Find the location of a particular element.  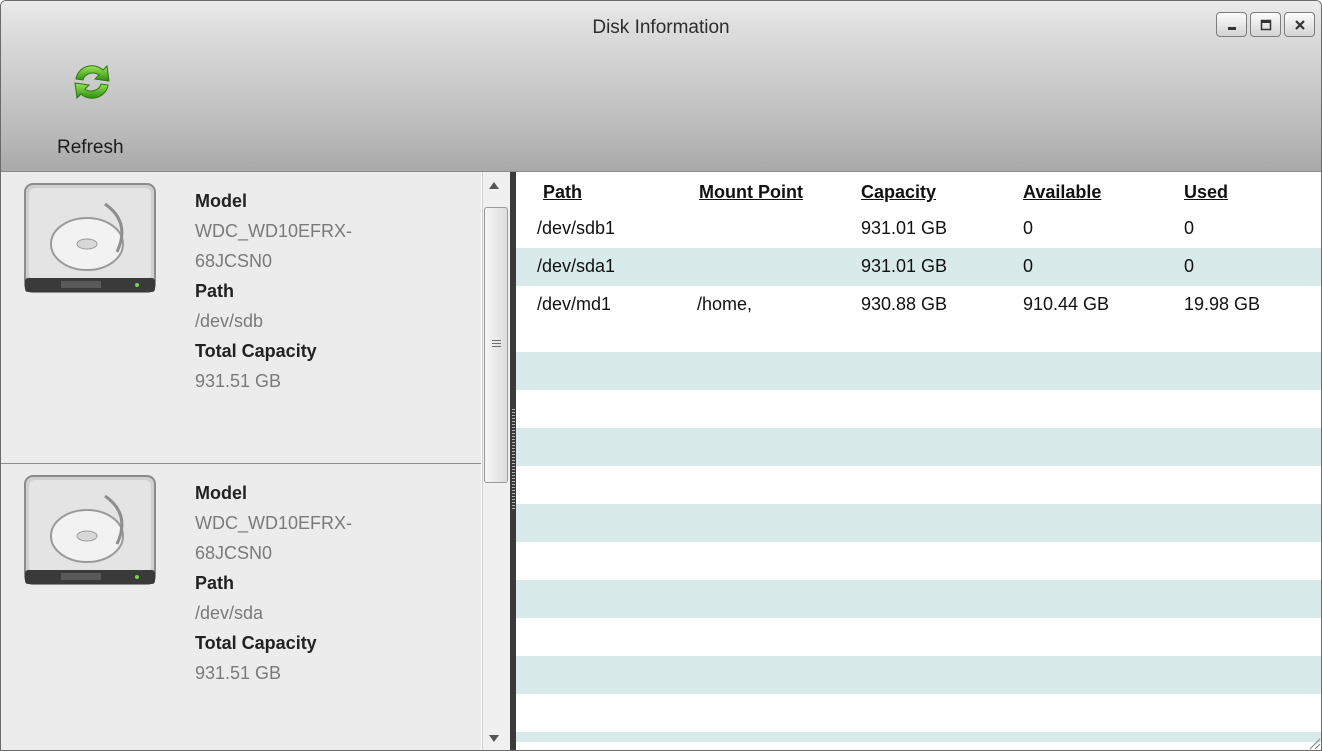

table-header: Path Mount Point Capacity Available Used is located at coordinates (918, 191).